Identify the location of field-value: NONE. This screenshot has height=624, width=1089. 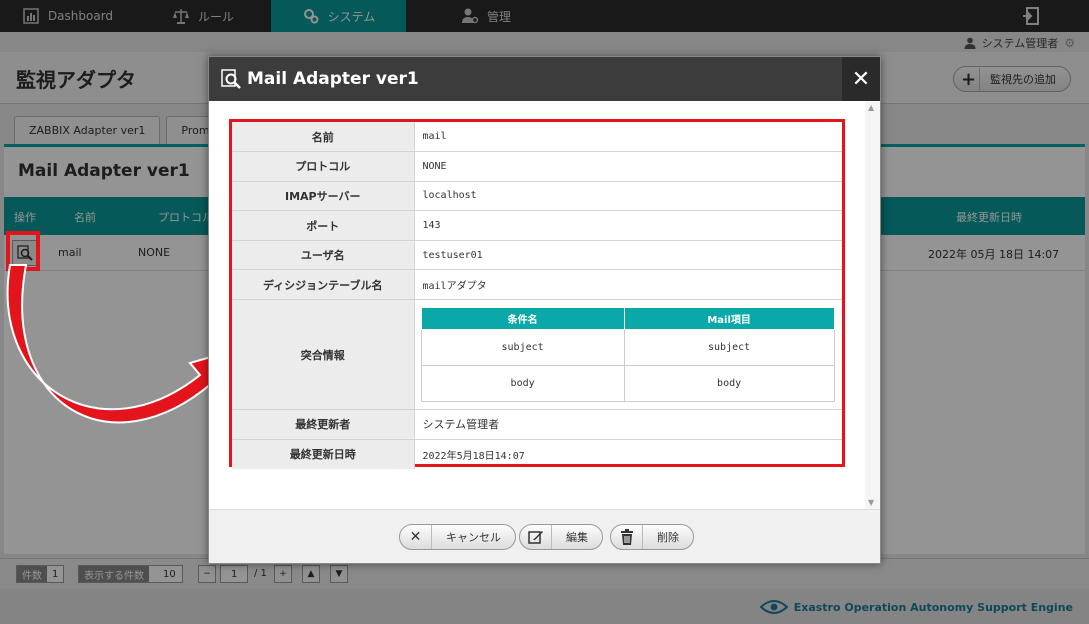
(628, 166).